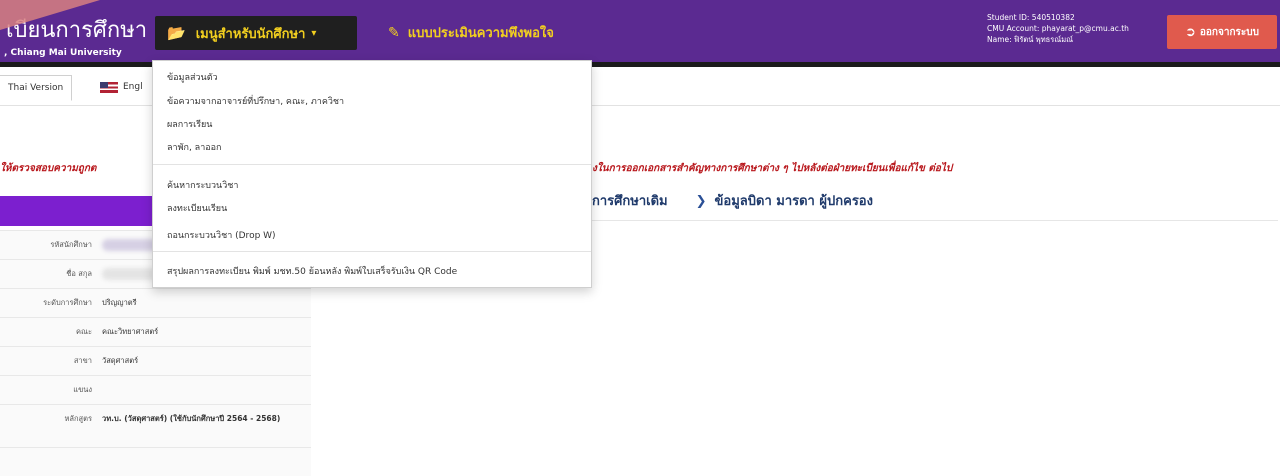  I want to click on menu-item-course-search: ค้นหากระบวนวิชา, so click(202, 185).